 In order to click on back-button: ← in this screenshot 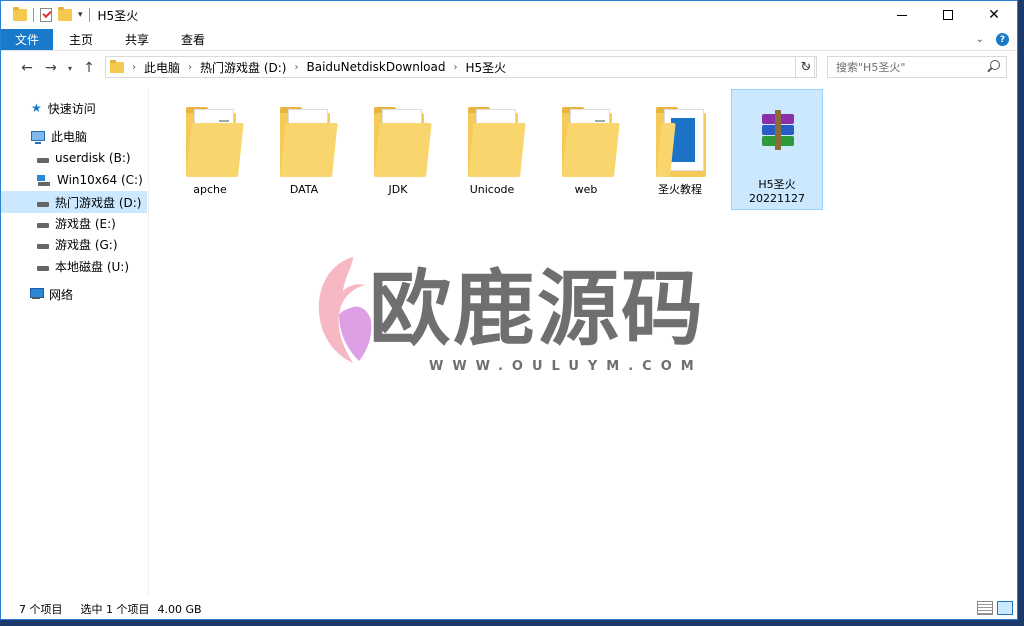, I will do `click(27, 68)`.